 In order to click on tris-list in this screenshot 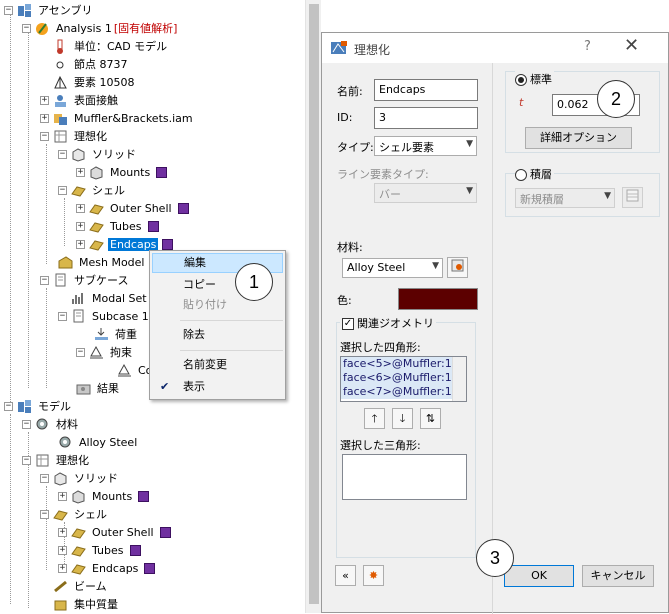, I will do `click(404, 477)`.